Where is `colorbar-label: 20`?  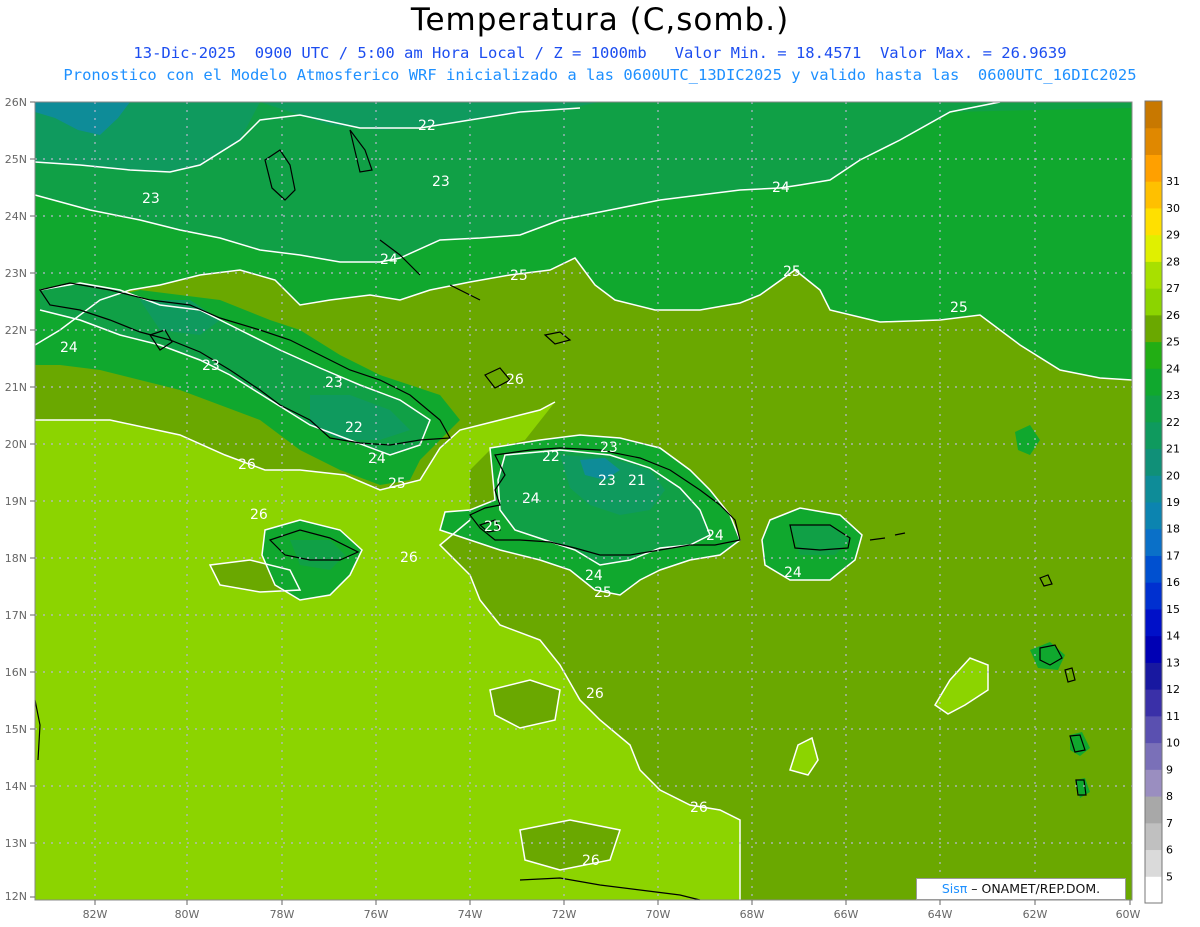
colorbar-label: 20 is located at coordinates (1173, 475).